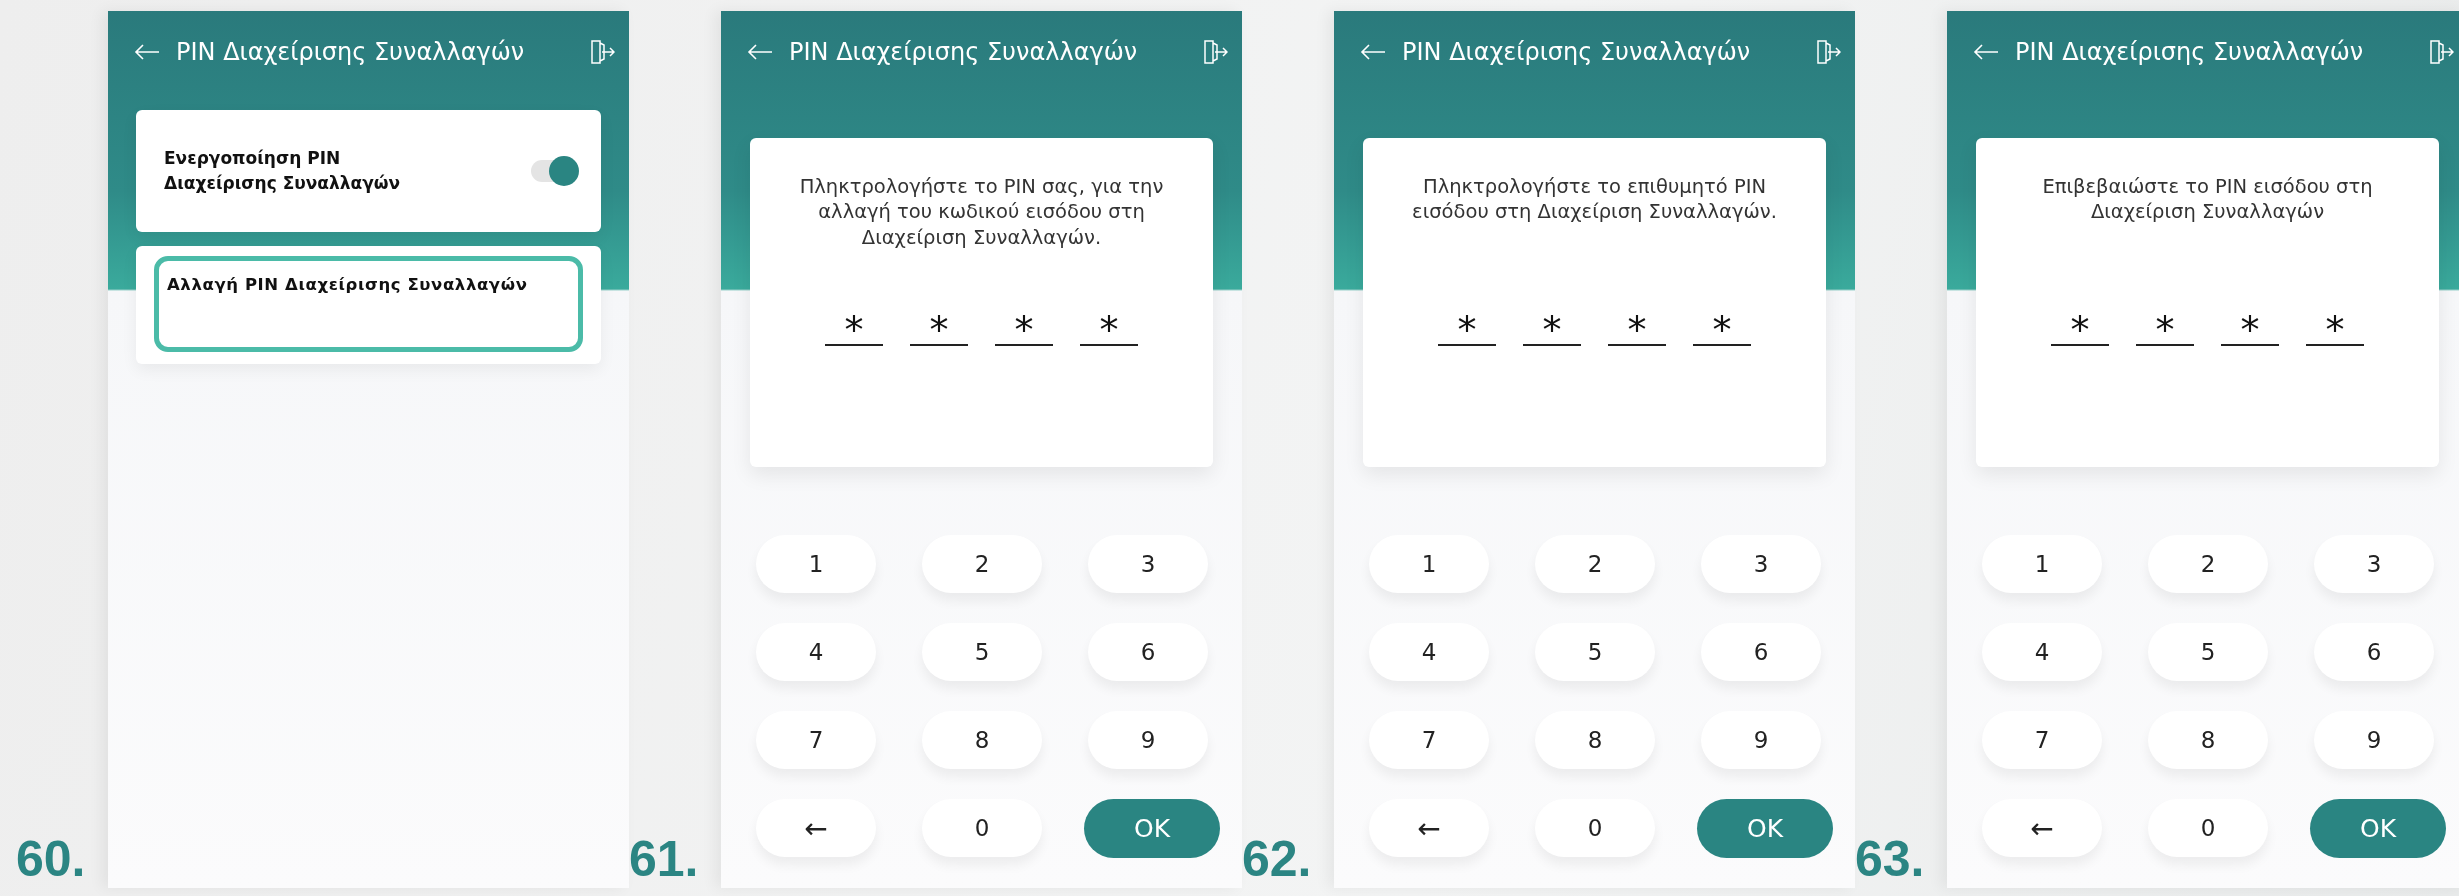 Image resolution: width=2459 pixels, height=896 pixels. What do you see at coordinates (2207, 200) in the screenshot?
I see `prompt-text: Επιβεβαιώστε το PIN εισόδου στη Διαχείριση Συναλλαγών` at bounding box center [2207, 200].